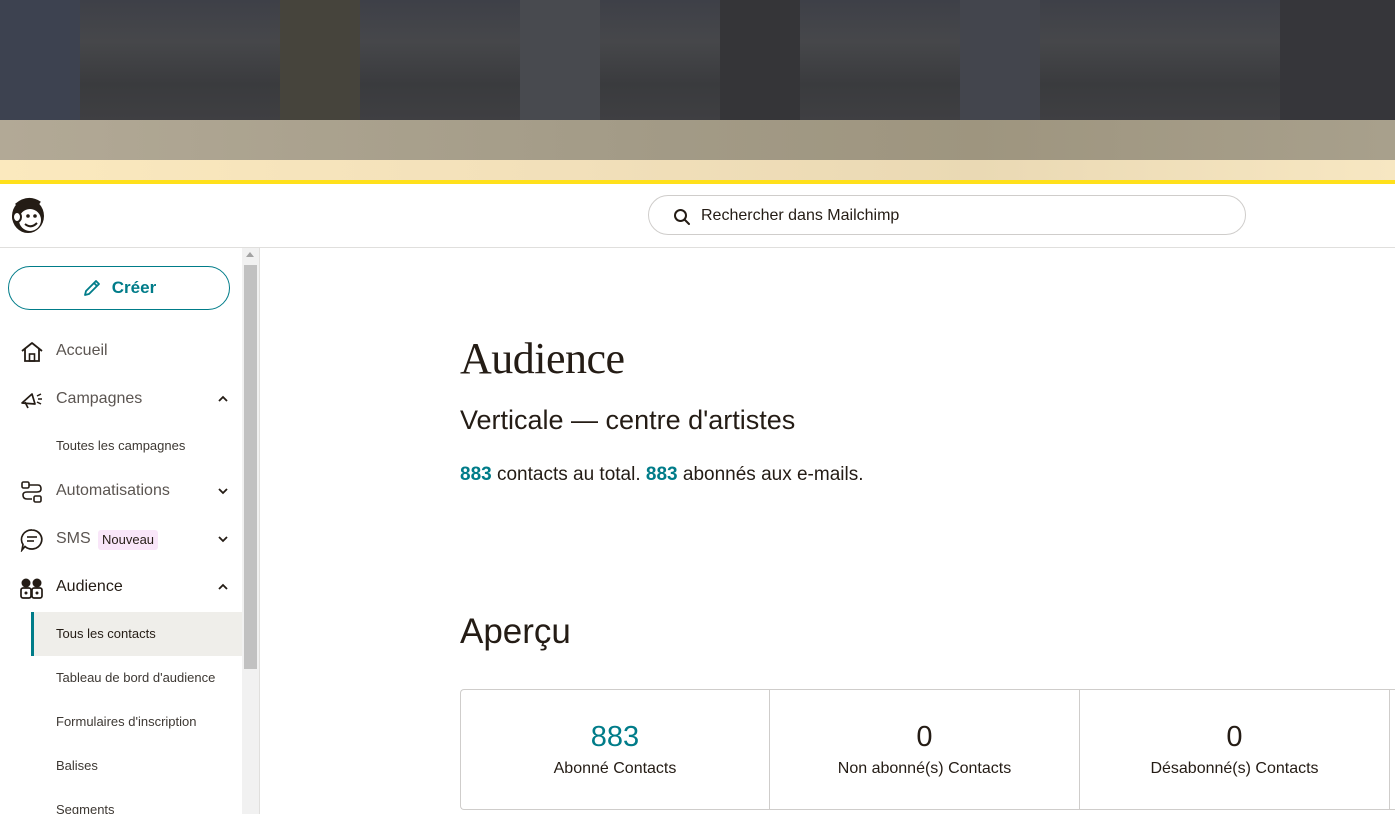  I want to click on sidebar-item-sms: SMS Nouveau, so click(121, 540).